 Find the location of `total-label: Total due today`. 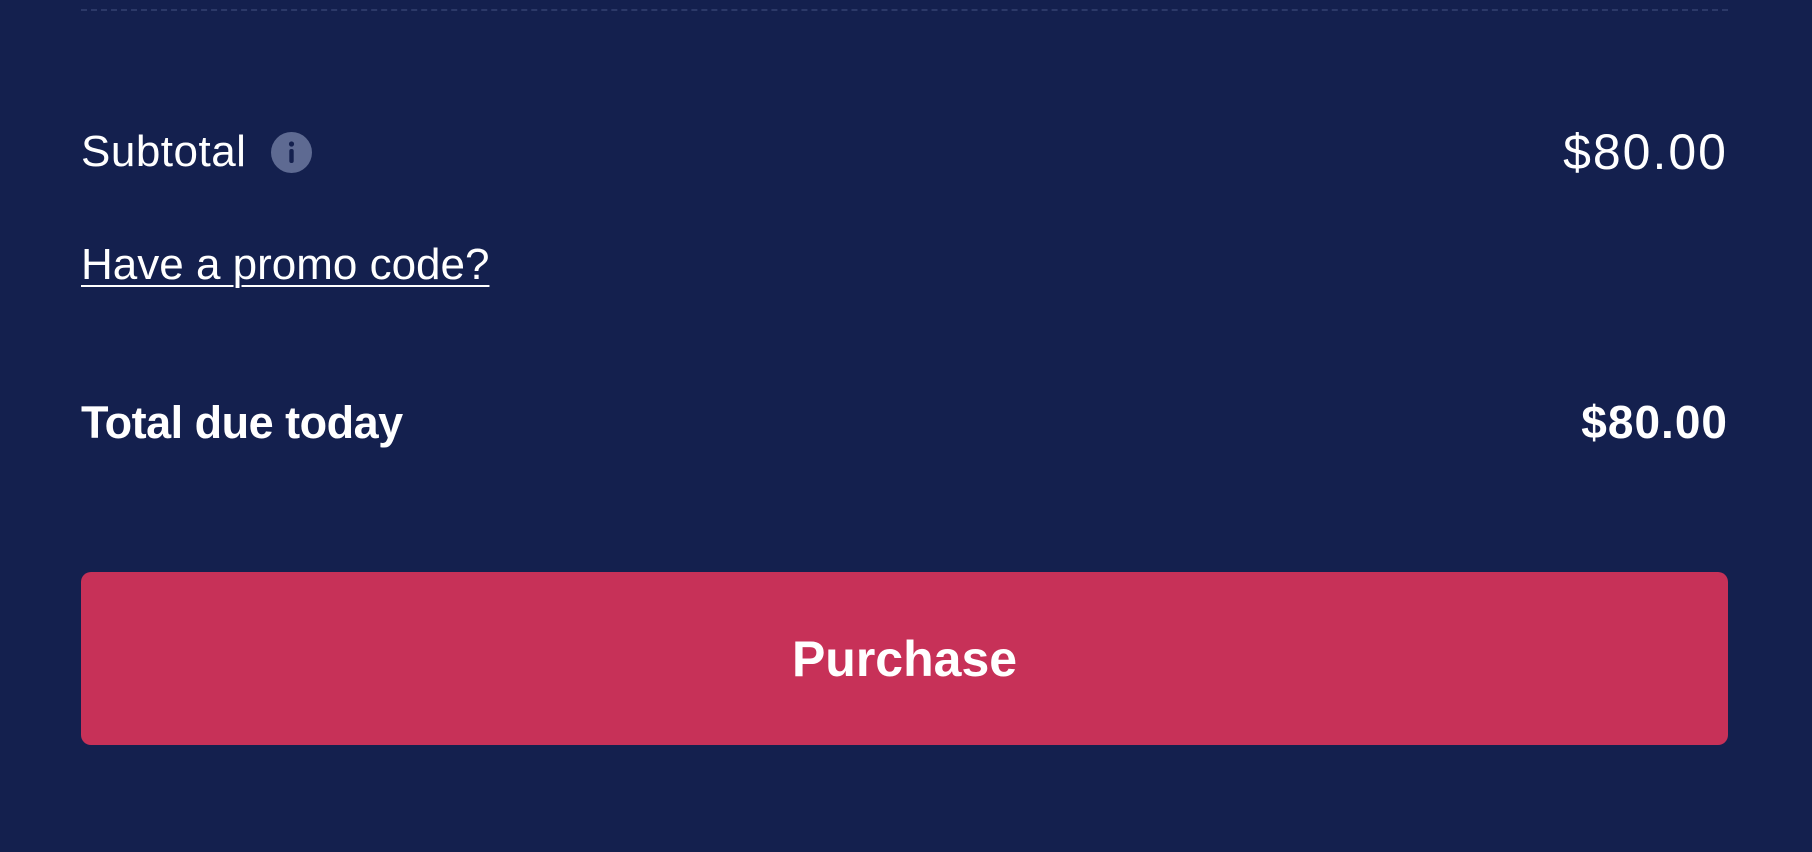

total-label: Total due today is located at coordinates (242, 422).